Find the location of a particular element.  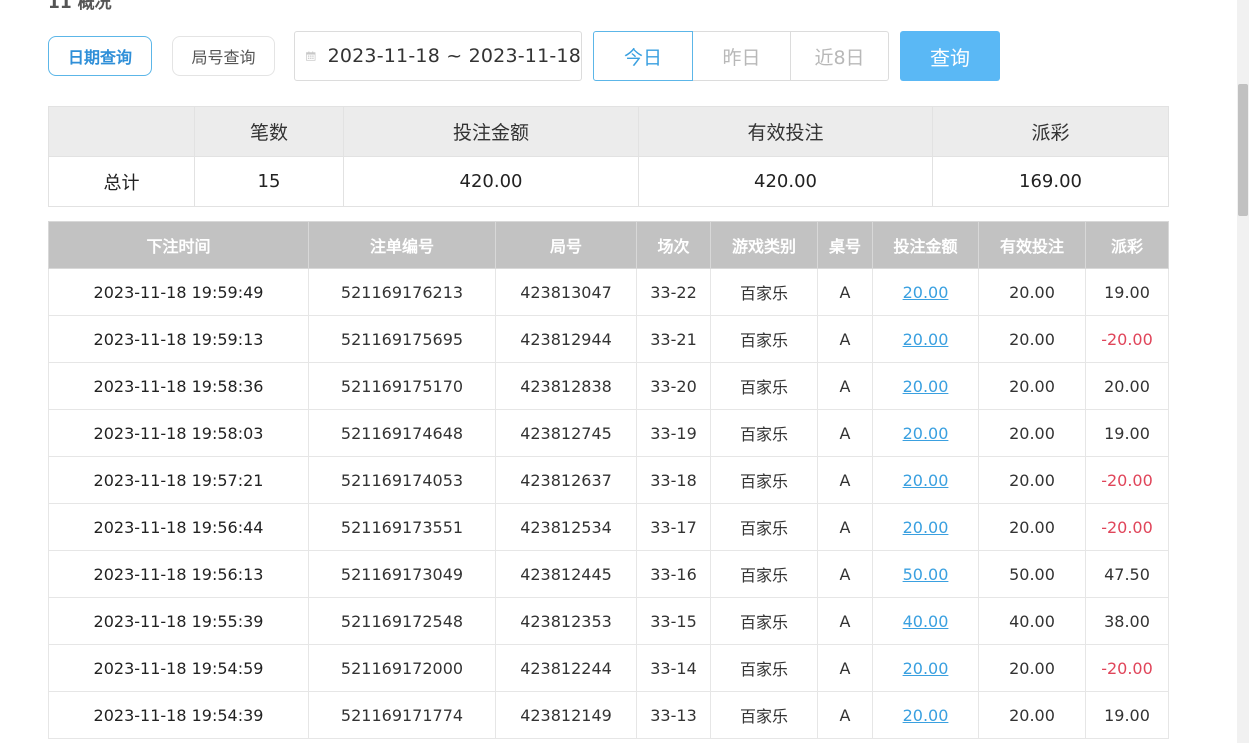

cell-bet-time: 2023-11-18 19:55:39 is located at coordinates (178, 621).